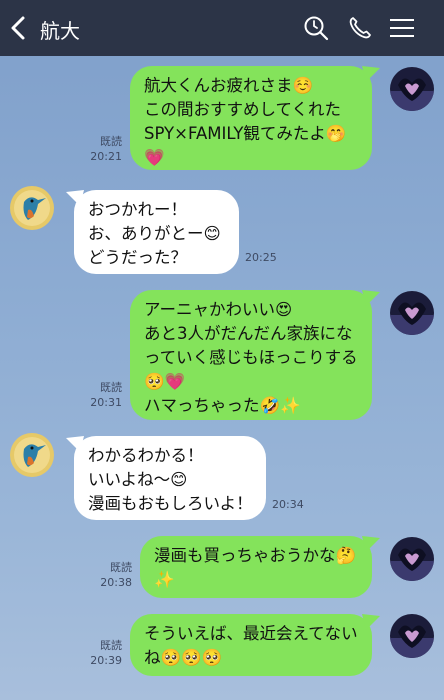  Describe the element at coordinates (402, 28) in the screenshot. I see `menu-icon` at that location.